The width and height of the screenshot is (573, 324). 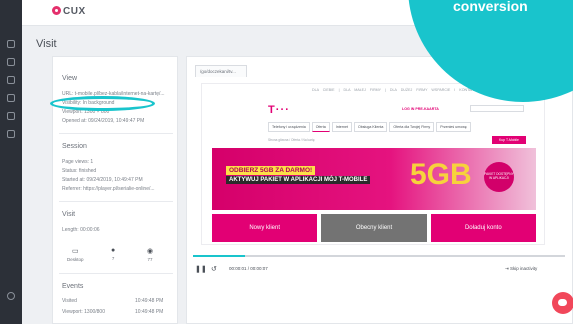 I want to click on heatmap-icon, so click(x=11, y=80).